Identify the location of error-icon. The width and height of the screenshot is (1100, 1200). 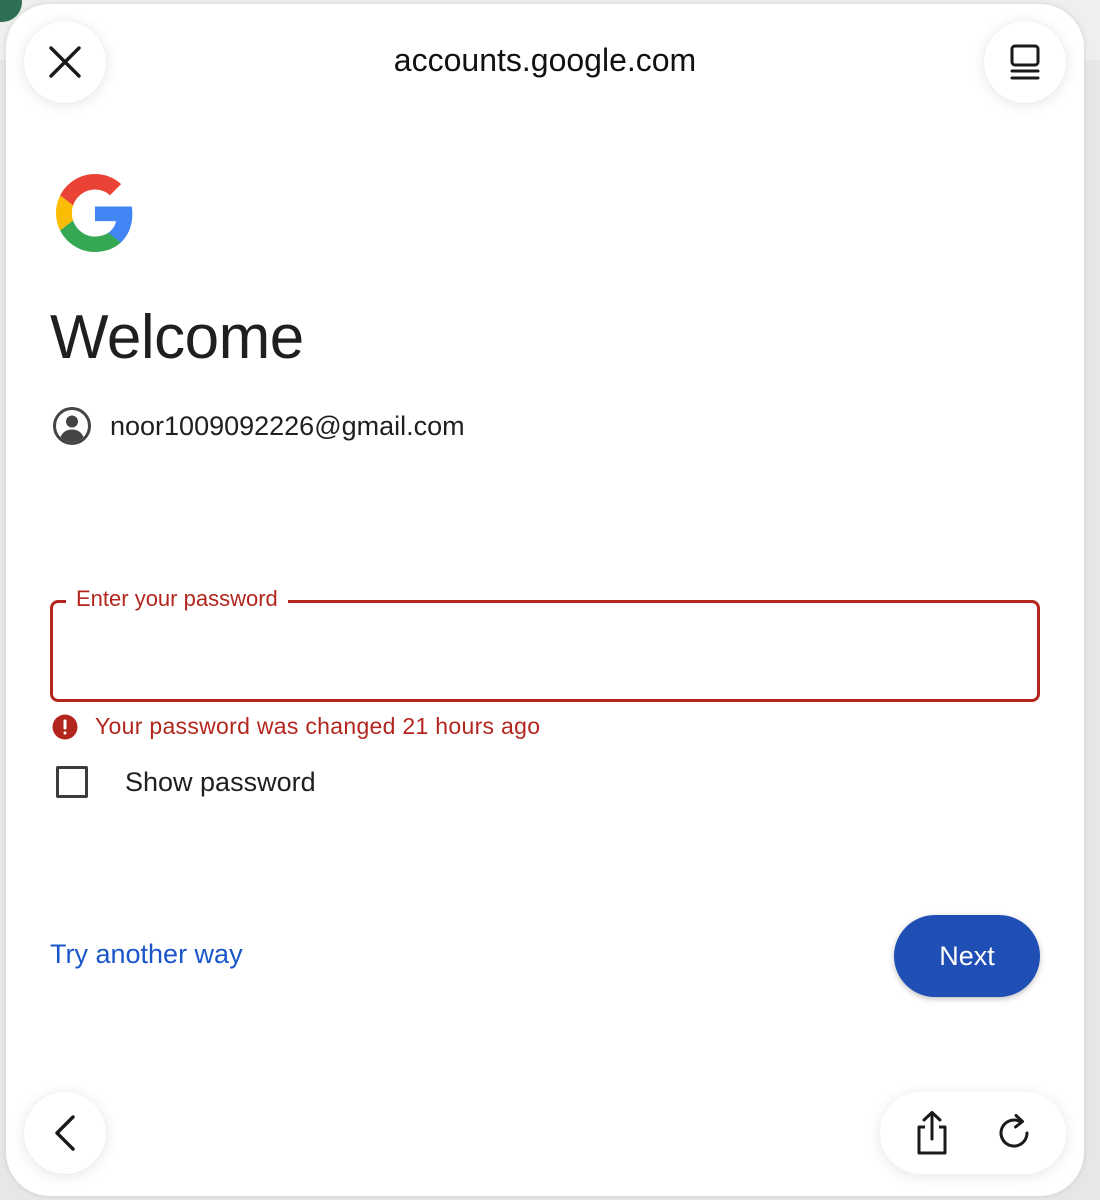
(65, 727).